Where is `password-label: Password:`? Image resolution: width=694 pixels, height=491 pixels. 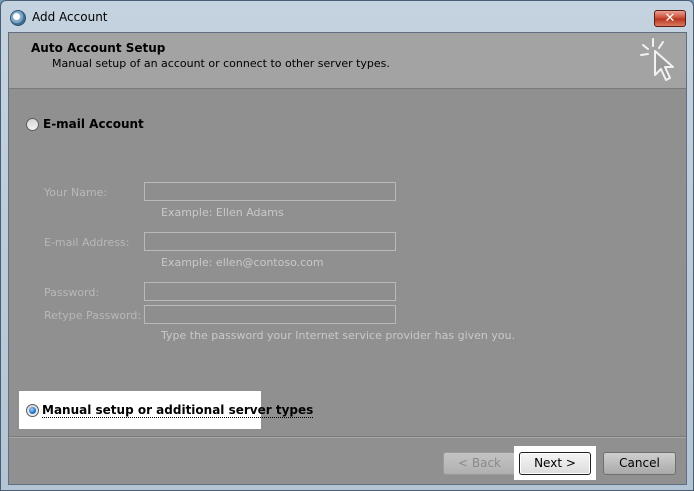
password-label: Password: is located at coordinates (72, 292).